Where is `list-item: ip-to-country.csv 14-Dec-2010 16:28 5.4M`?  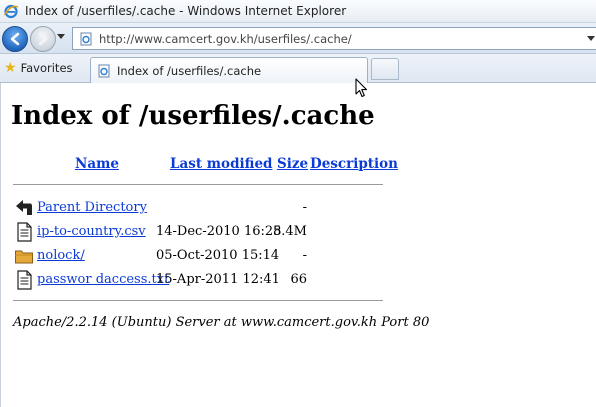 list-item: ip-to-country.csv 14-Dec-2010 16:28 5.4M is located at coordinates (298, 233).